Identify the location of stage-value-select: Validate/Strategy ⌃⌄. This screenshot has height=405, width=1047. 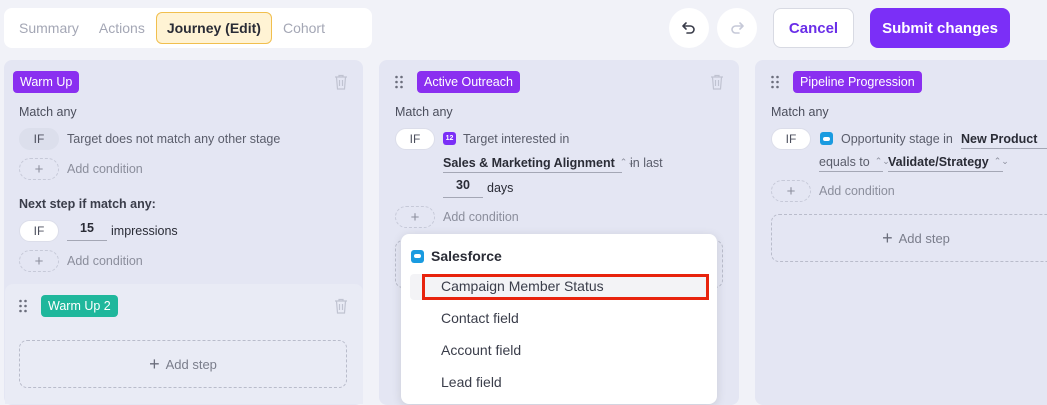
(948, 162).